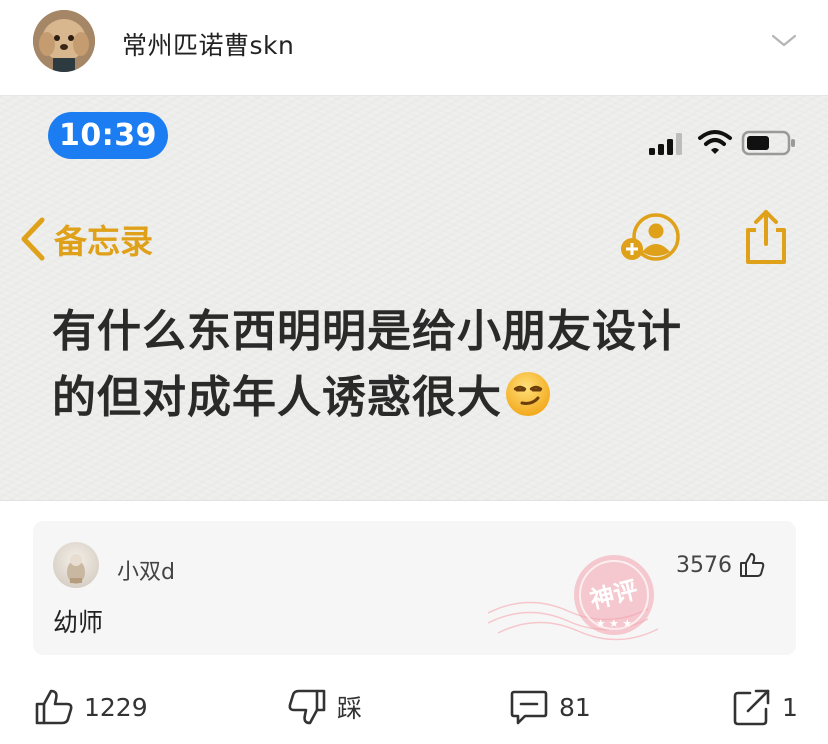  Describe the element at coordinates (550, 707) in the screenshot. I see `comment-button: 81` at that location.